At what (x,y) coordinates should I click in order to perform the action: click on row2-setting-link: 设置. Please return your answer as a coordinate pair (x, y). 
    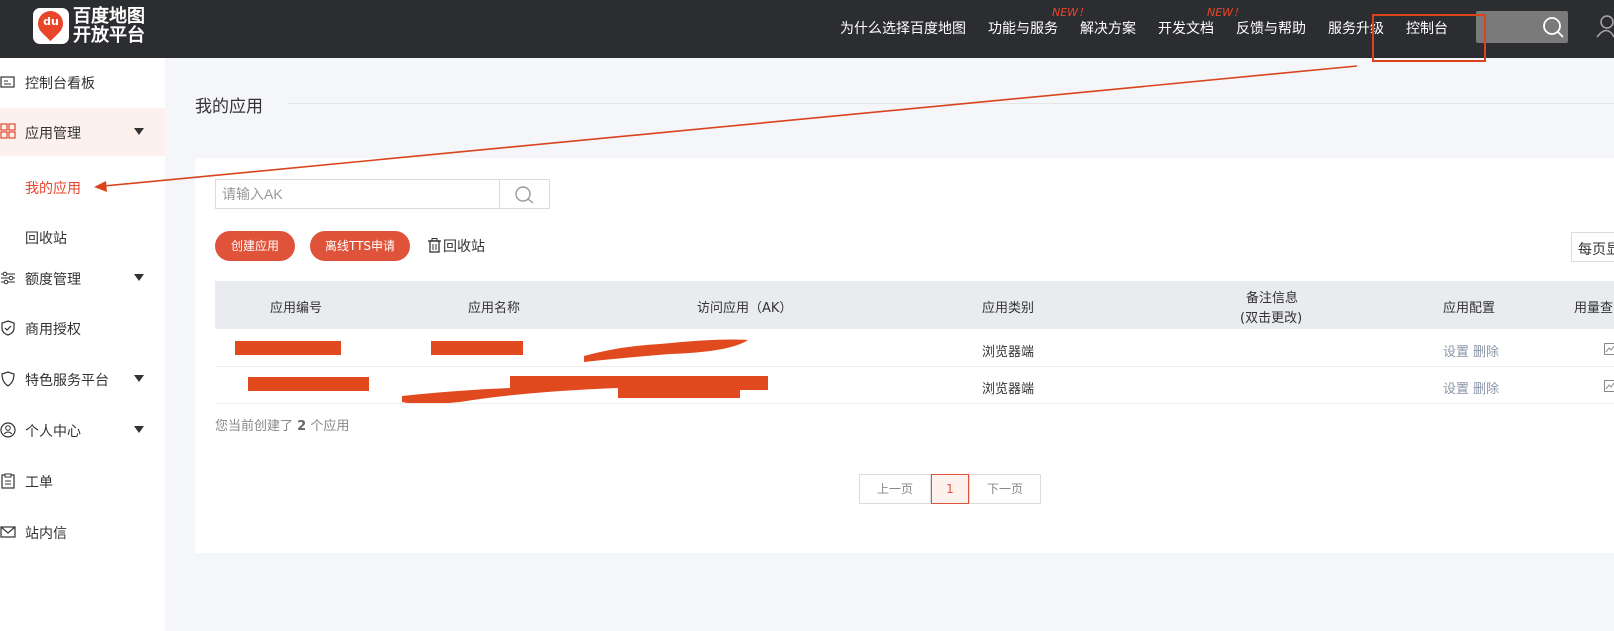
    Looking at the image, I should click on (1456, 387).